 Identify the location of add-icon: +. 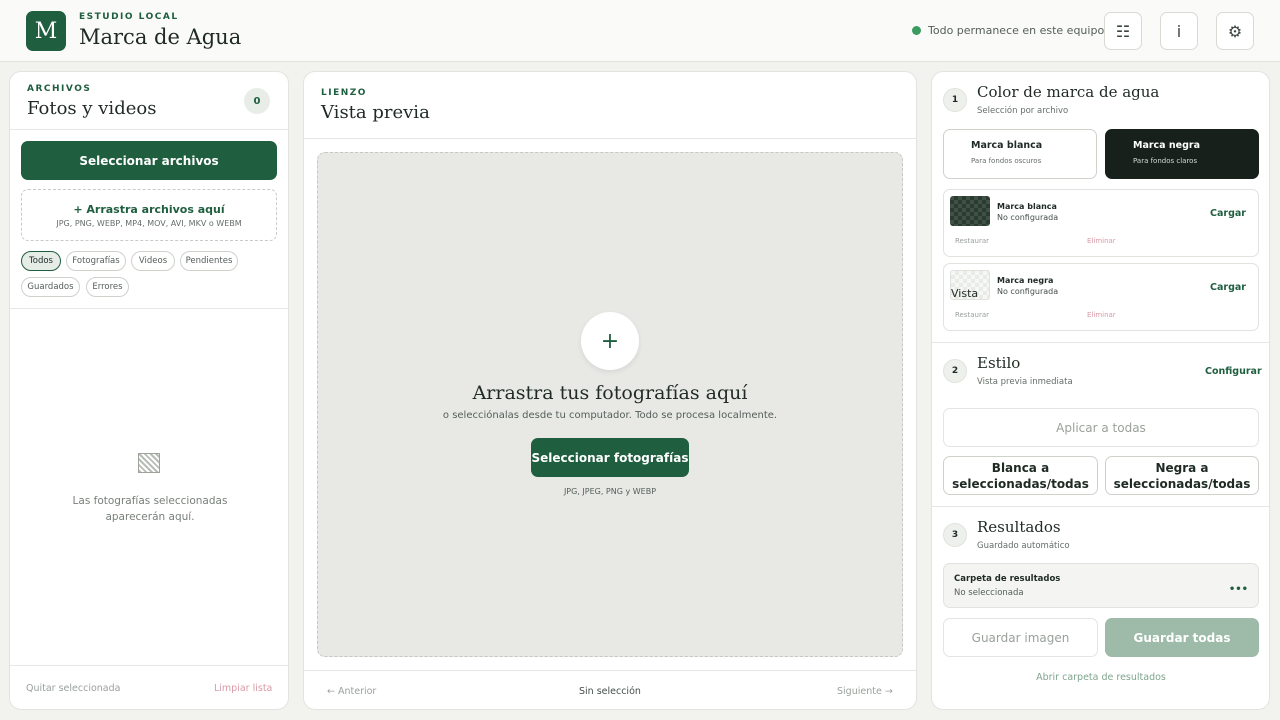
(610, 341).